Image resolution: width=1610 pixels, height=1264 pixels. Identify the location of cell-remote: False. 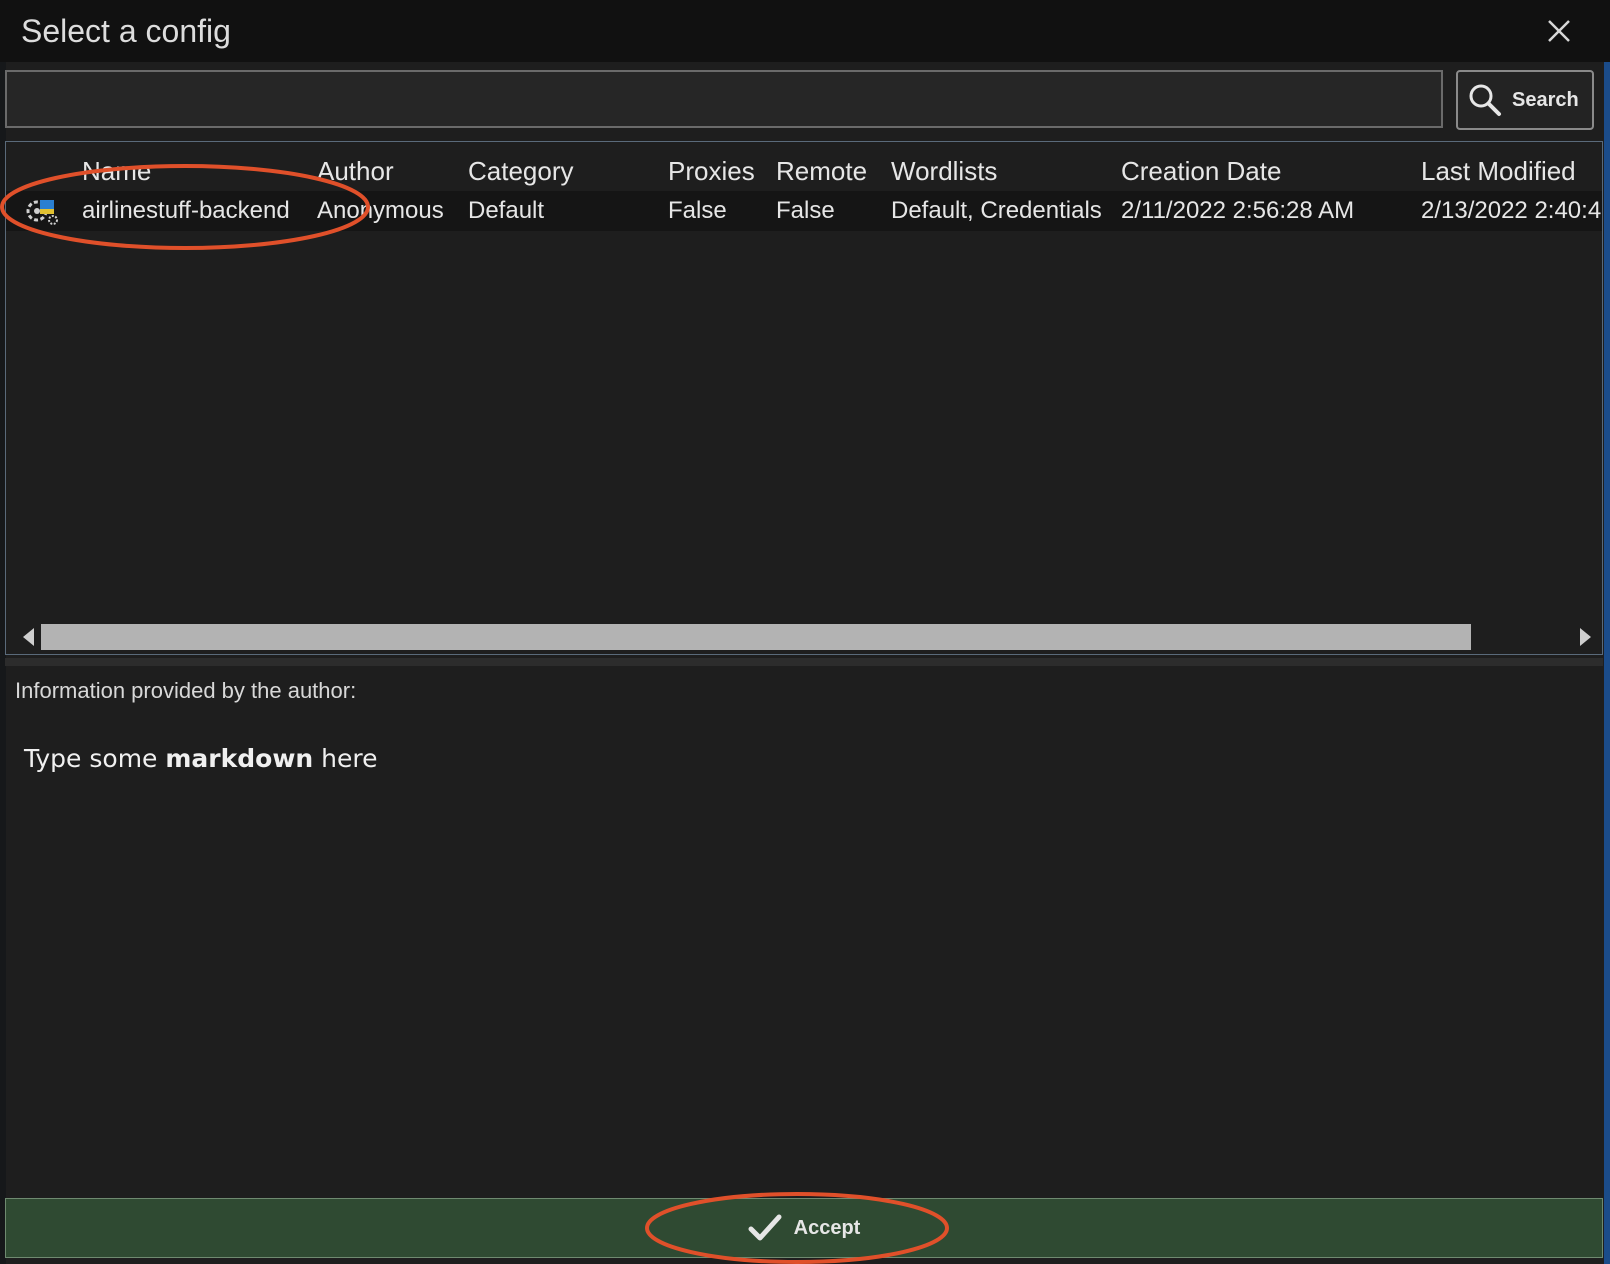
(805, 210).